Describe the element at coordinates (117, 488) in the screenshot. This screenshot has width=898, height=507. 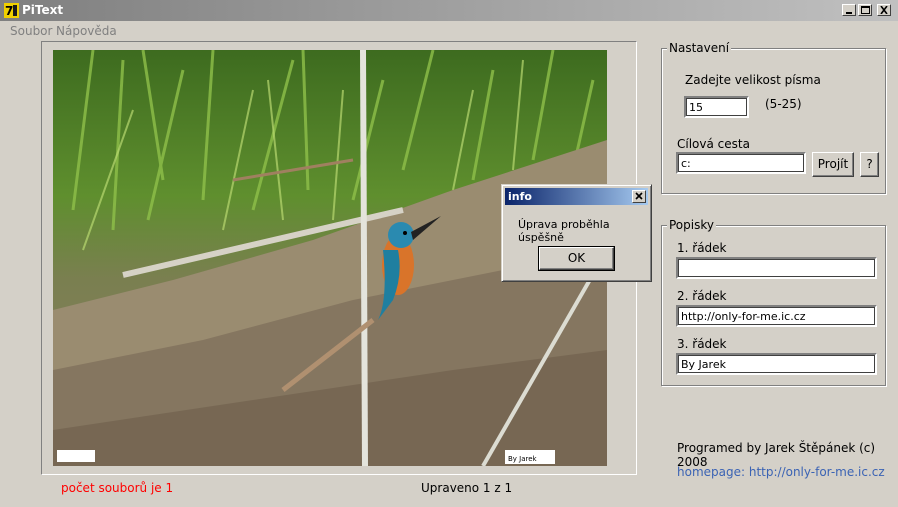
I see `file-count-status: počet souborů je 1` at that location.